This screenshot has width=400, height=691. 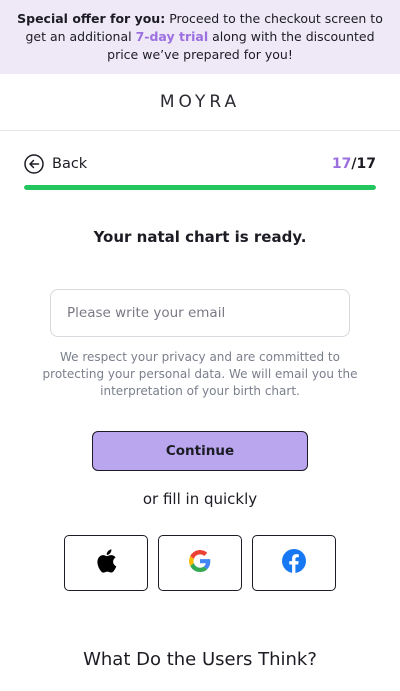 What do you see at coordinates (172, 36) in the screenshot?
I see `promo-highlight: 7-day trial` at bounding box center [172, 36].